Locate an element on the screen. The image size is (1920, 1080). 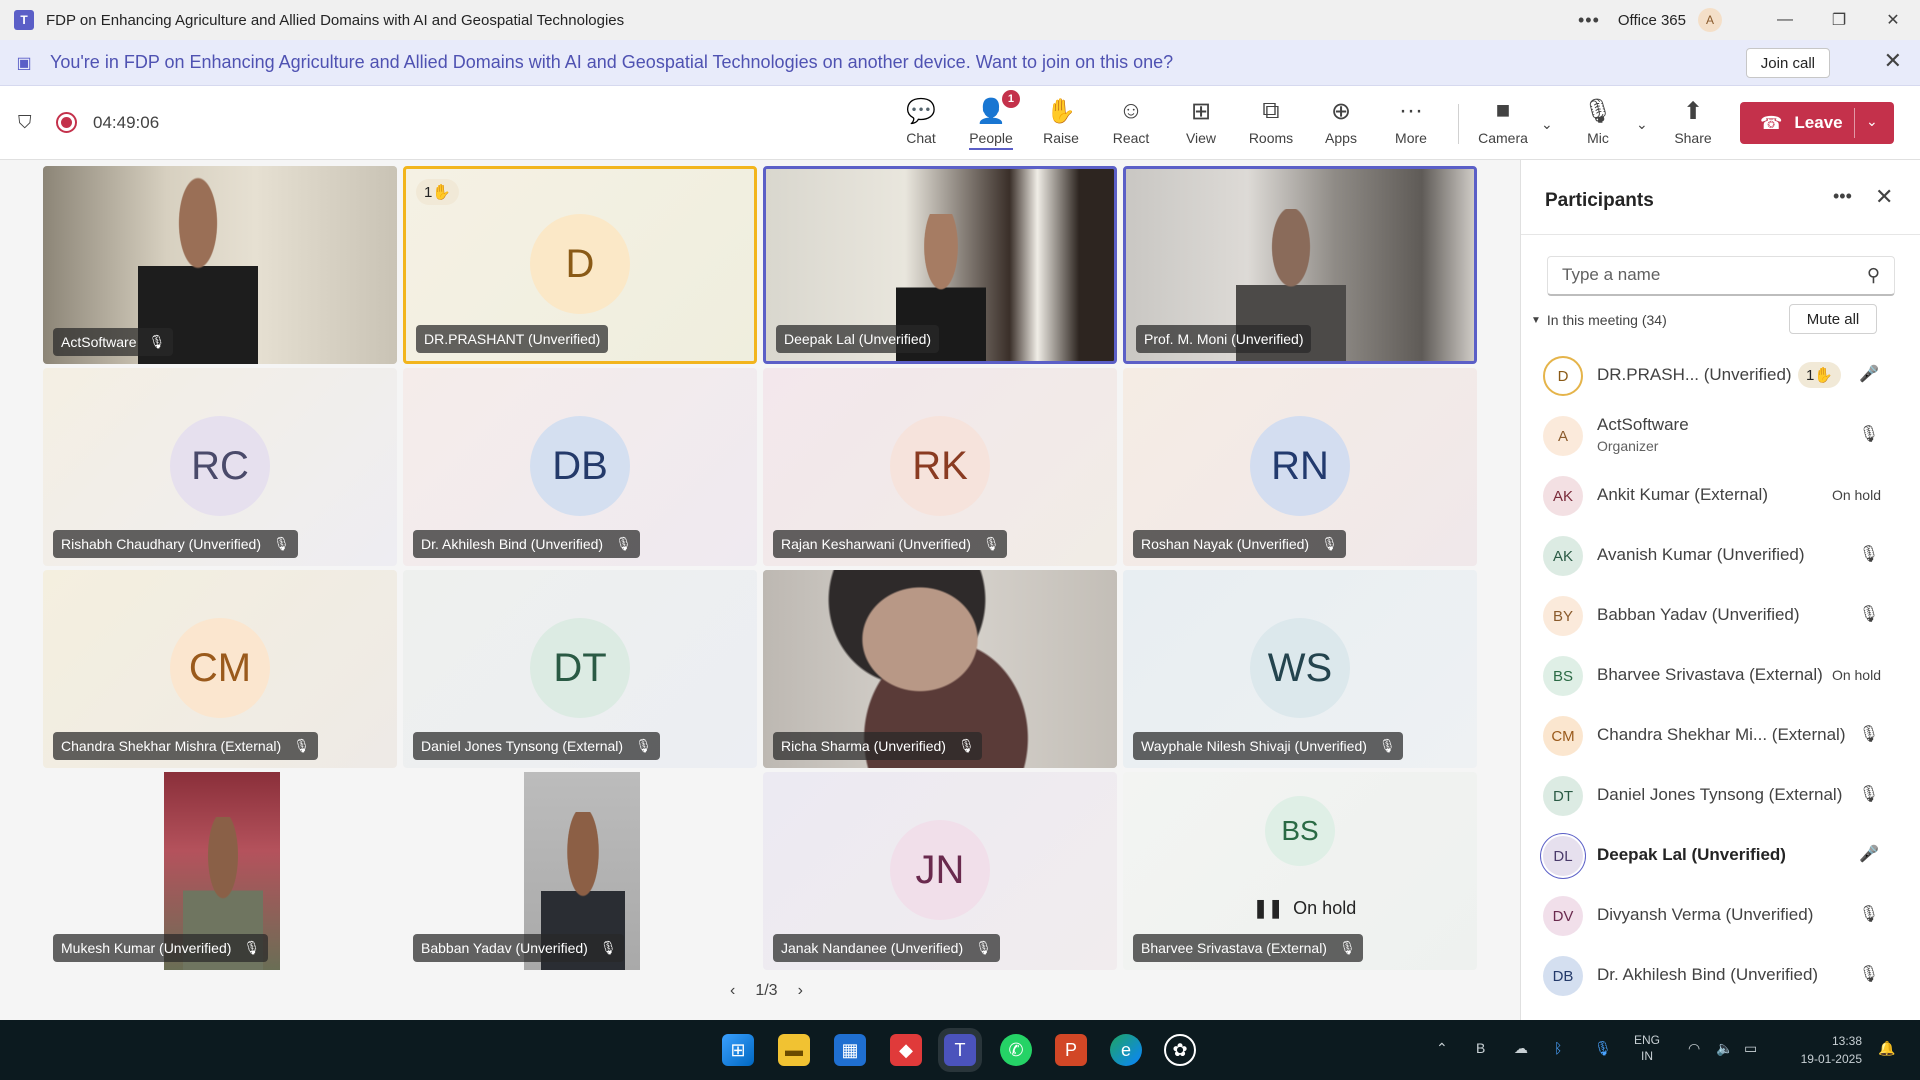
tray-app-icon: B is located at coordinates (1480, 1048).